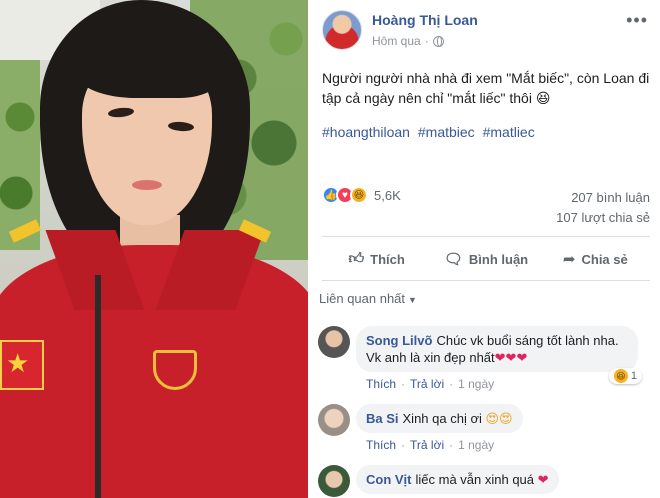  What do you see at coordinates (412, 300) in the screenshot?
I see `caret-down-icon: ▼` at bounding box center [412, 300].